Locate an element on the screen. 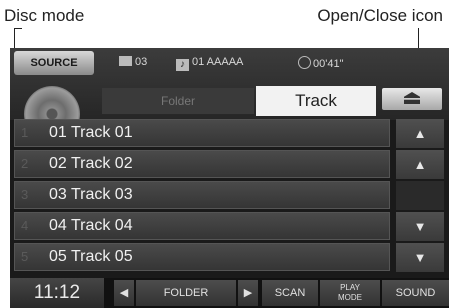  scroll-down-button: ▼ is located at coordinates (420, 226).